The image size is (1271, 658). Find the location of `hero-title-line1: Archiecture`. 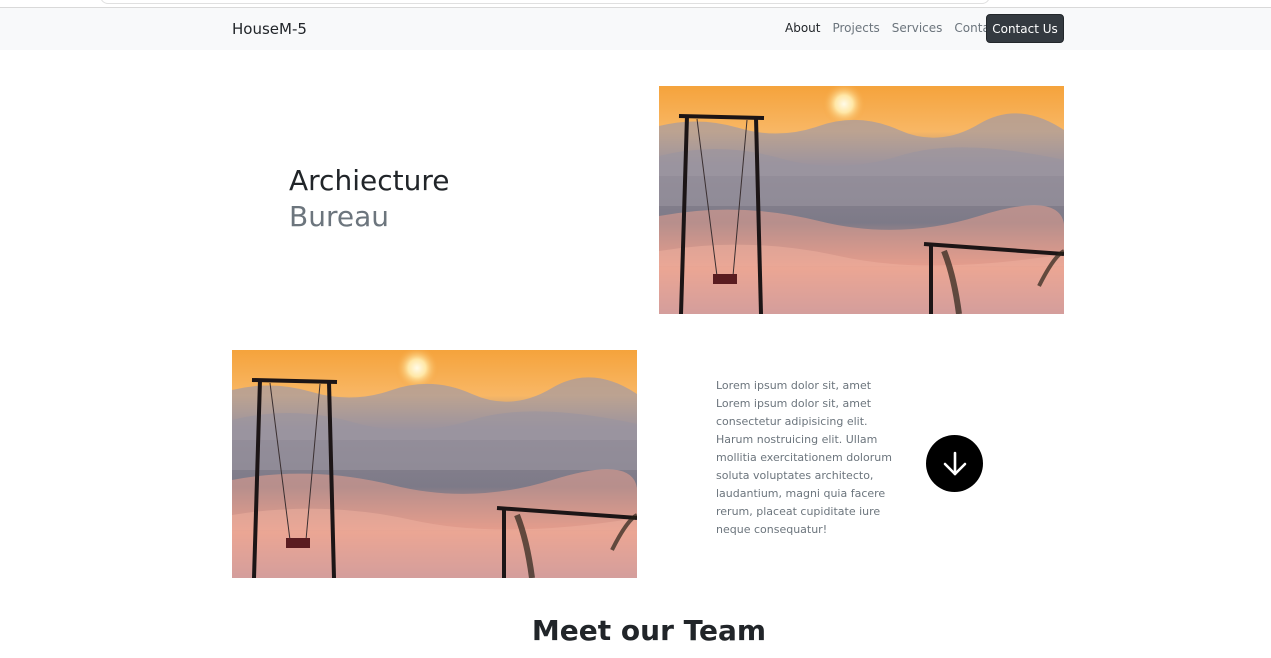

hero-title-line1: Archiecture is located at coordinates (369, 180).